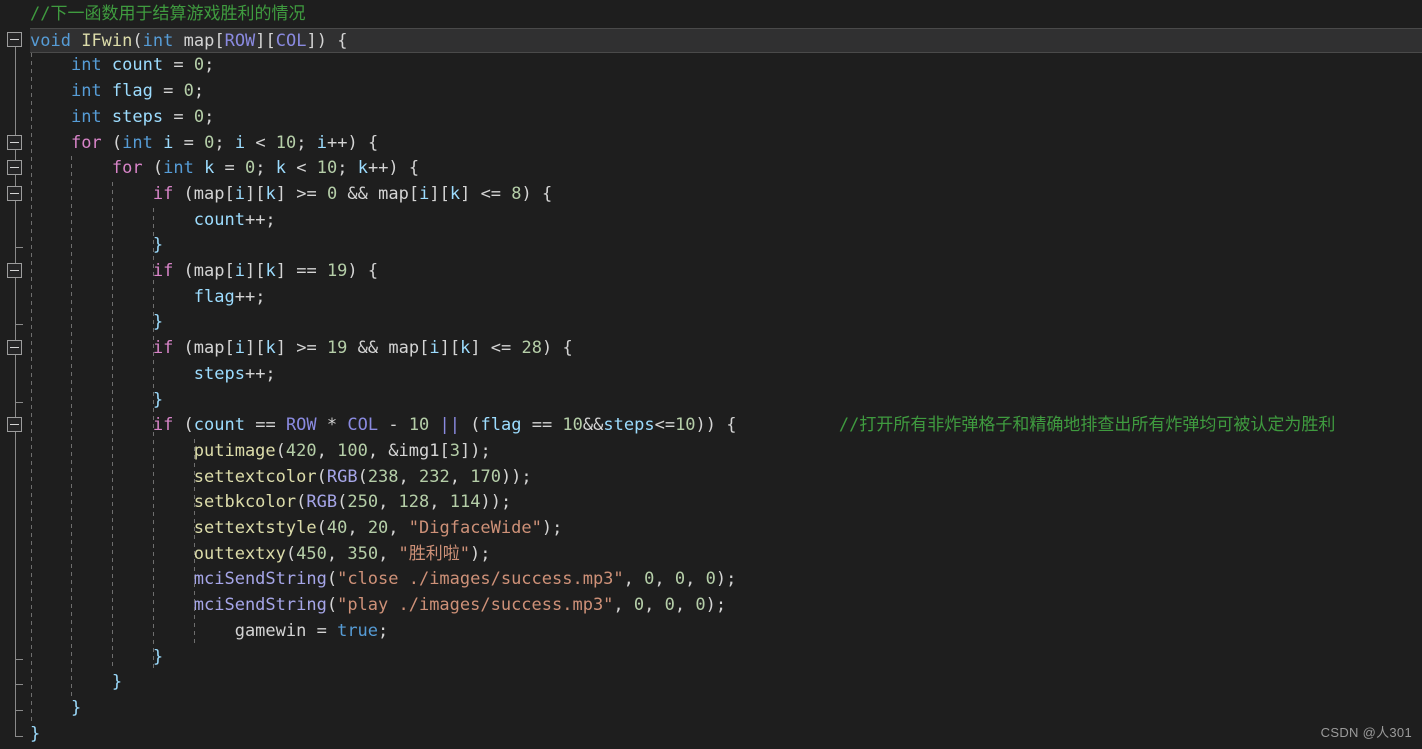 This screenshot has width=1422, height=749. What do you see at coordinates (122, 66) in the screenshot?
I see `code-line-text: int count = 0;` at bounding box center [122, 66].